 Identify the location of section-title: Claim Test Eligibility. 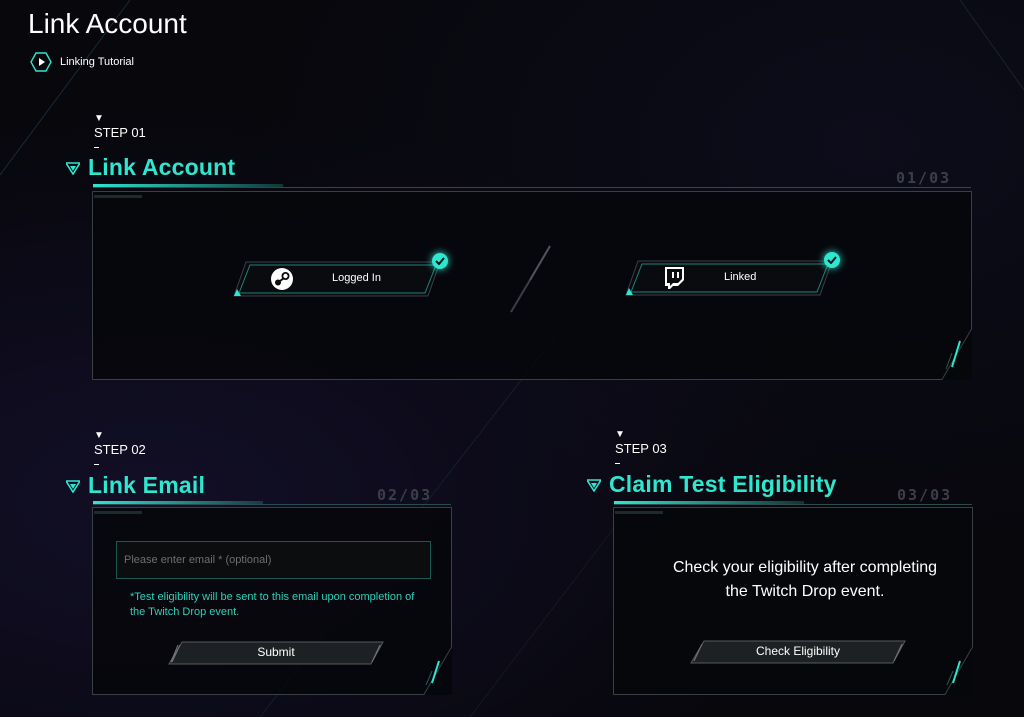
(723, 484).